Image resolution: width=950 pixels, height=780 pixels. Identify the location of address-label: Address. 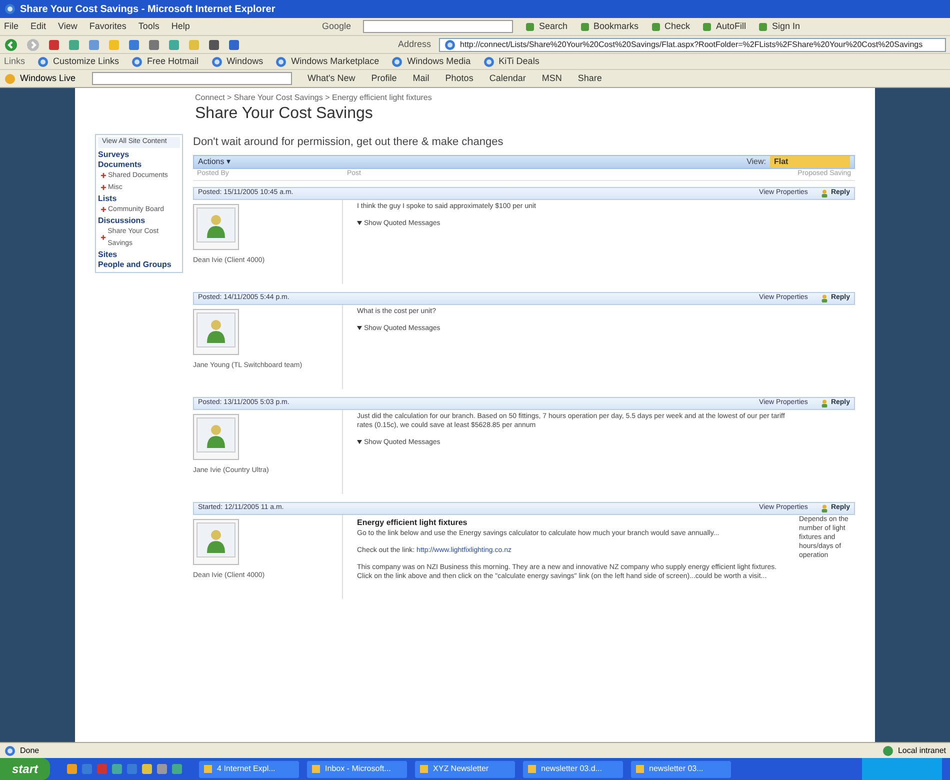
(415, 44).